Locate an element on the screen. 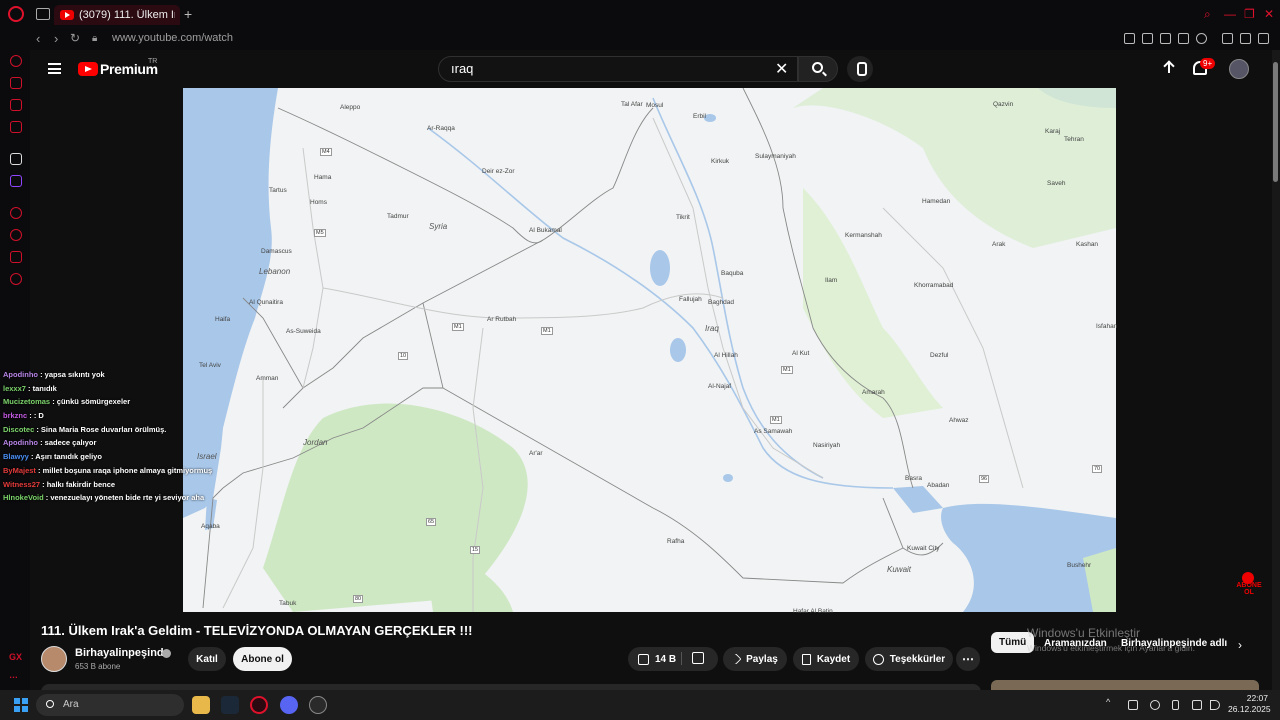  like-count: 14 B is located at coordinates (665, 659).